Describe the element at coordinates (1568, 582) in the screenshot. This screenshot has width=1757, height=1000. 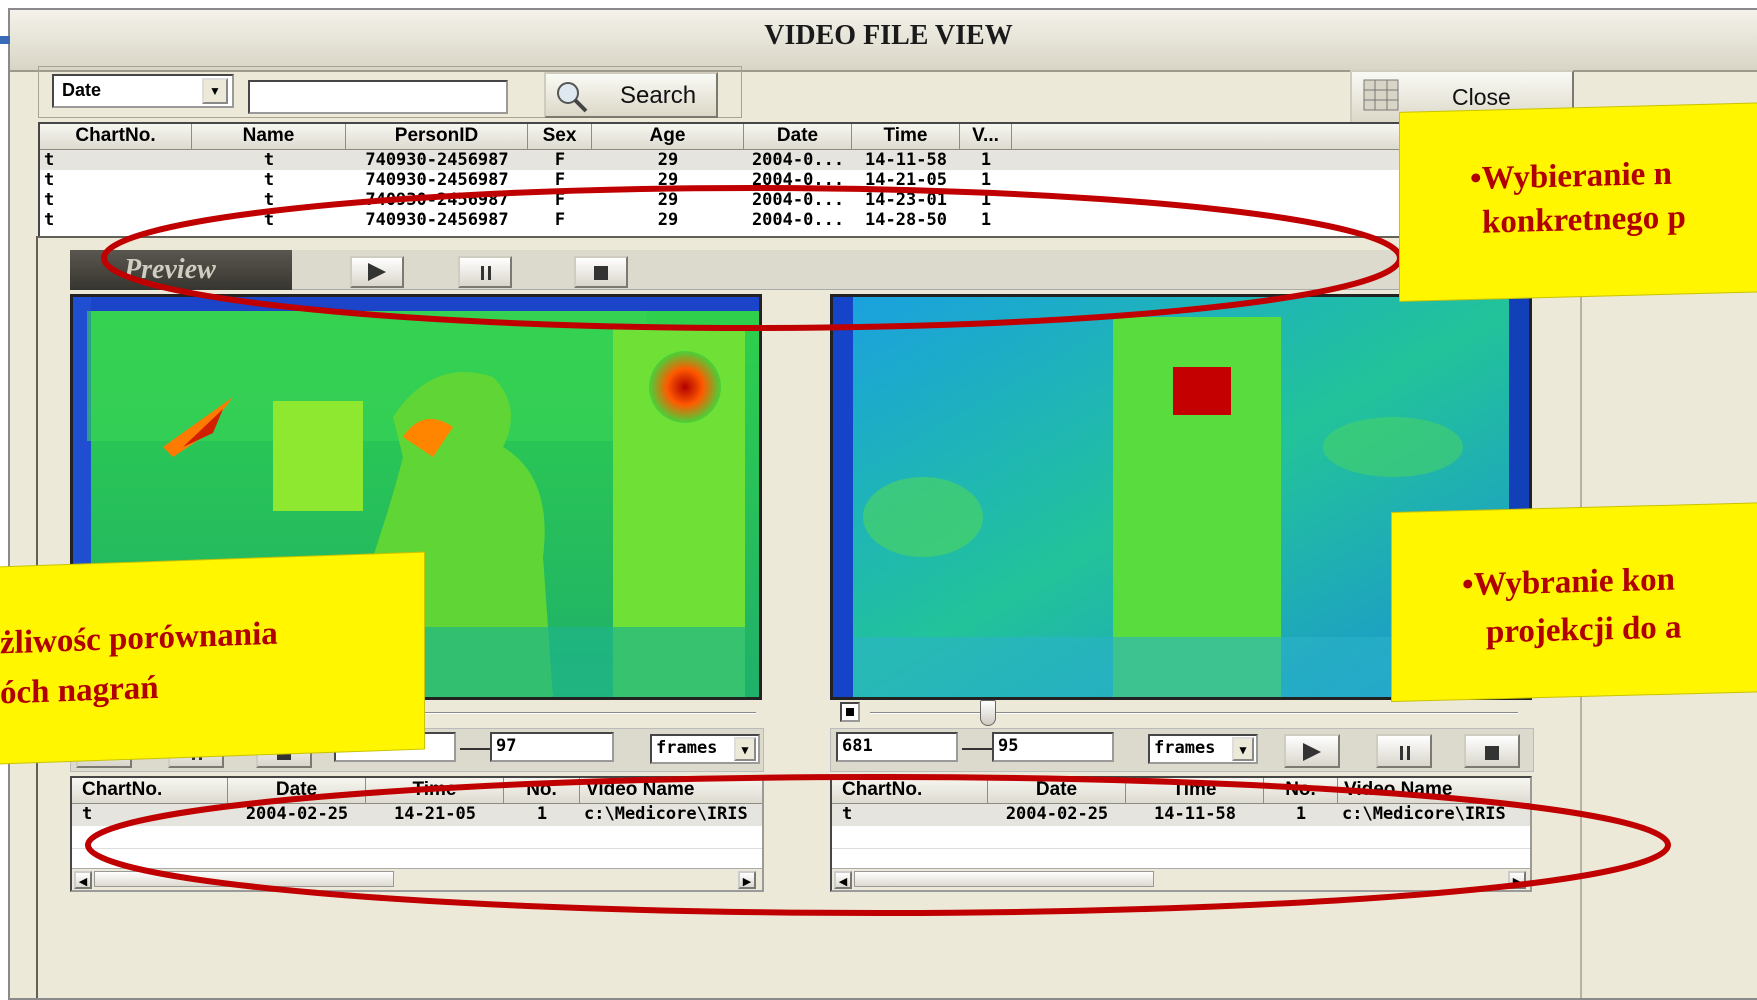
I see `annotation-right-line-1: •Wybranie kon` at that location.